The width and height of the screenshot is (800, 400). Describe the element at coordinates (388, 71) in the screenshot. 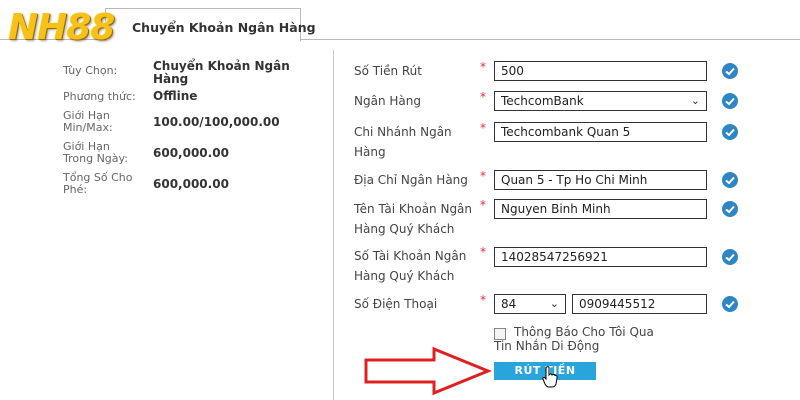

I see `amount-label: Số Tiền Rút` at that location.